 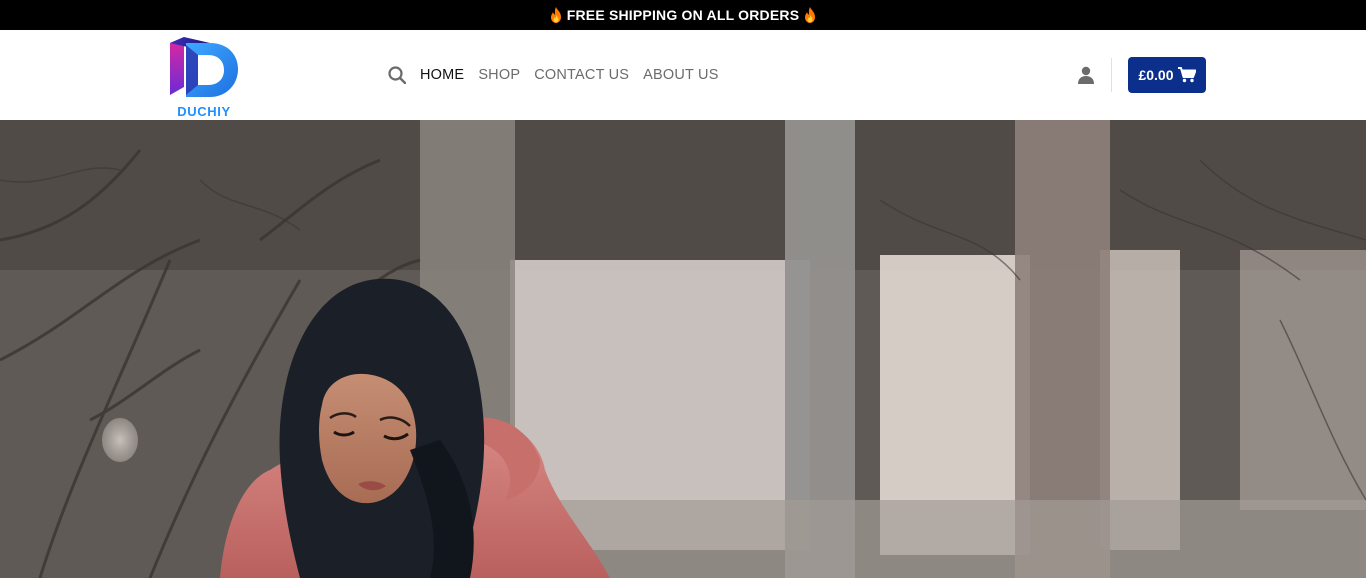 What do you see at coordinates (1186, 75) in the screenshot?
I see `cart-icon` at bounding box center [1186, 75].